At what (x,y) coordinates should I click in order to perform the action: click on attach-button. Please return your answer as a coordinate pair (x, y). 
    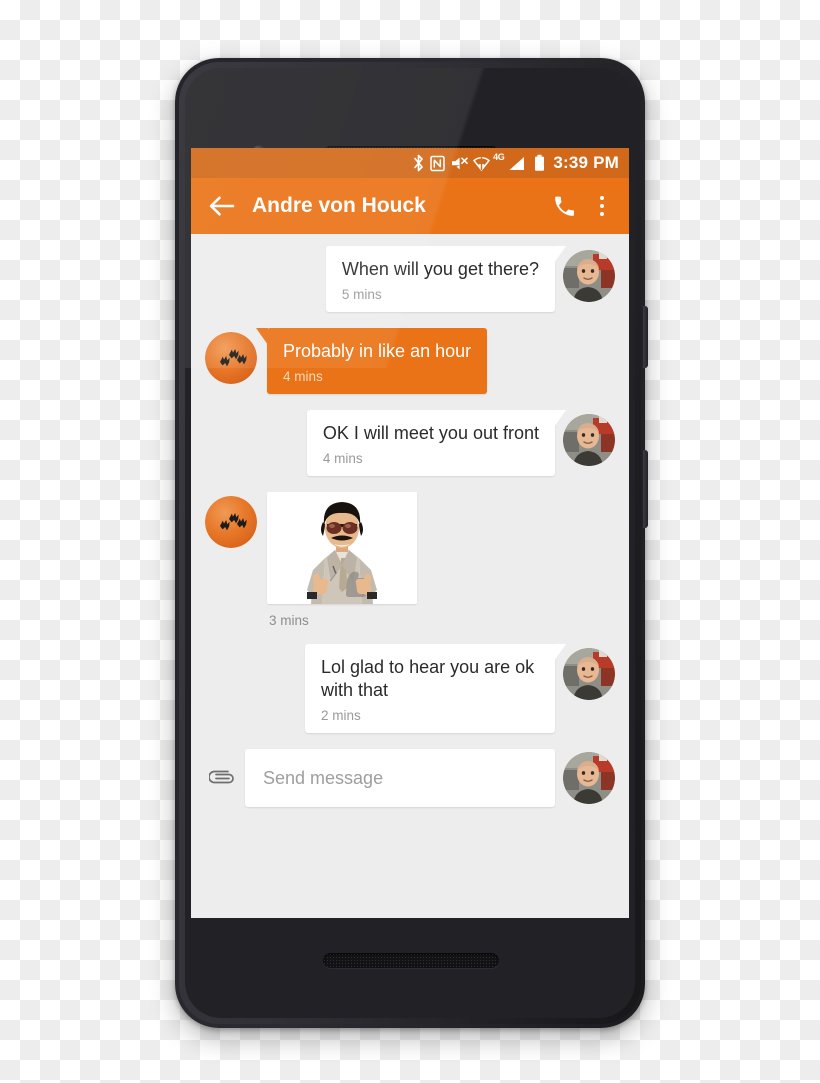
    Looking at the image, I should click on (222, 778).